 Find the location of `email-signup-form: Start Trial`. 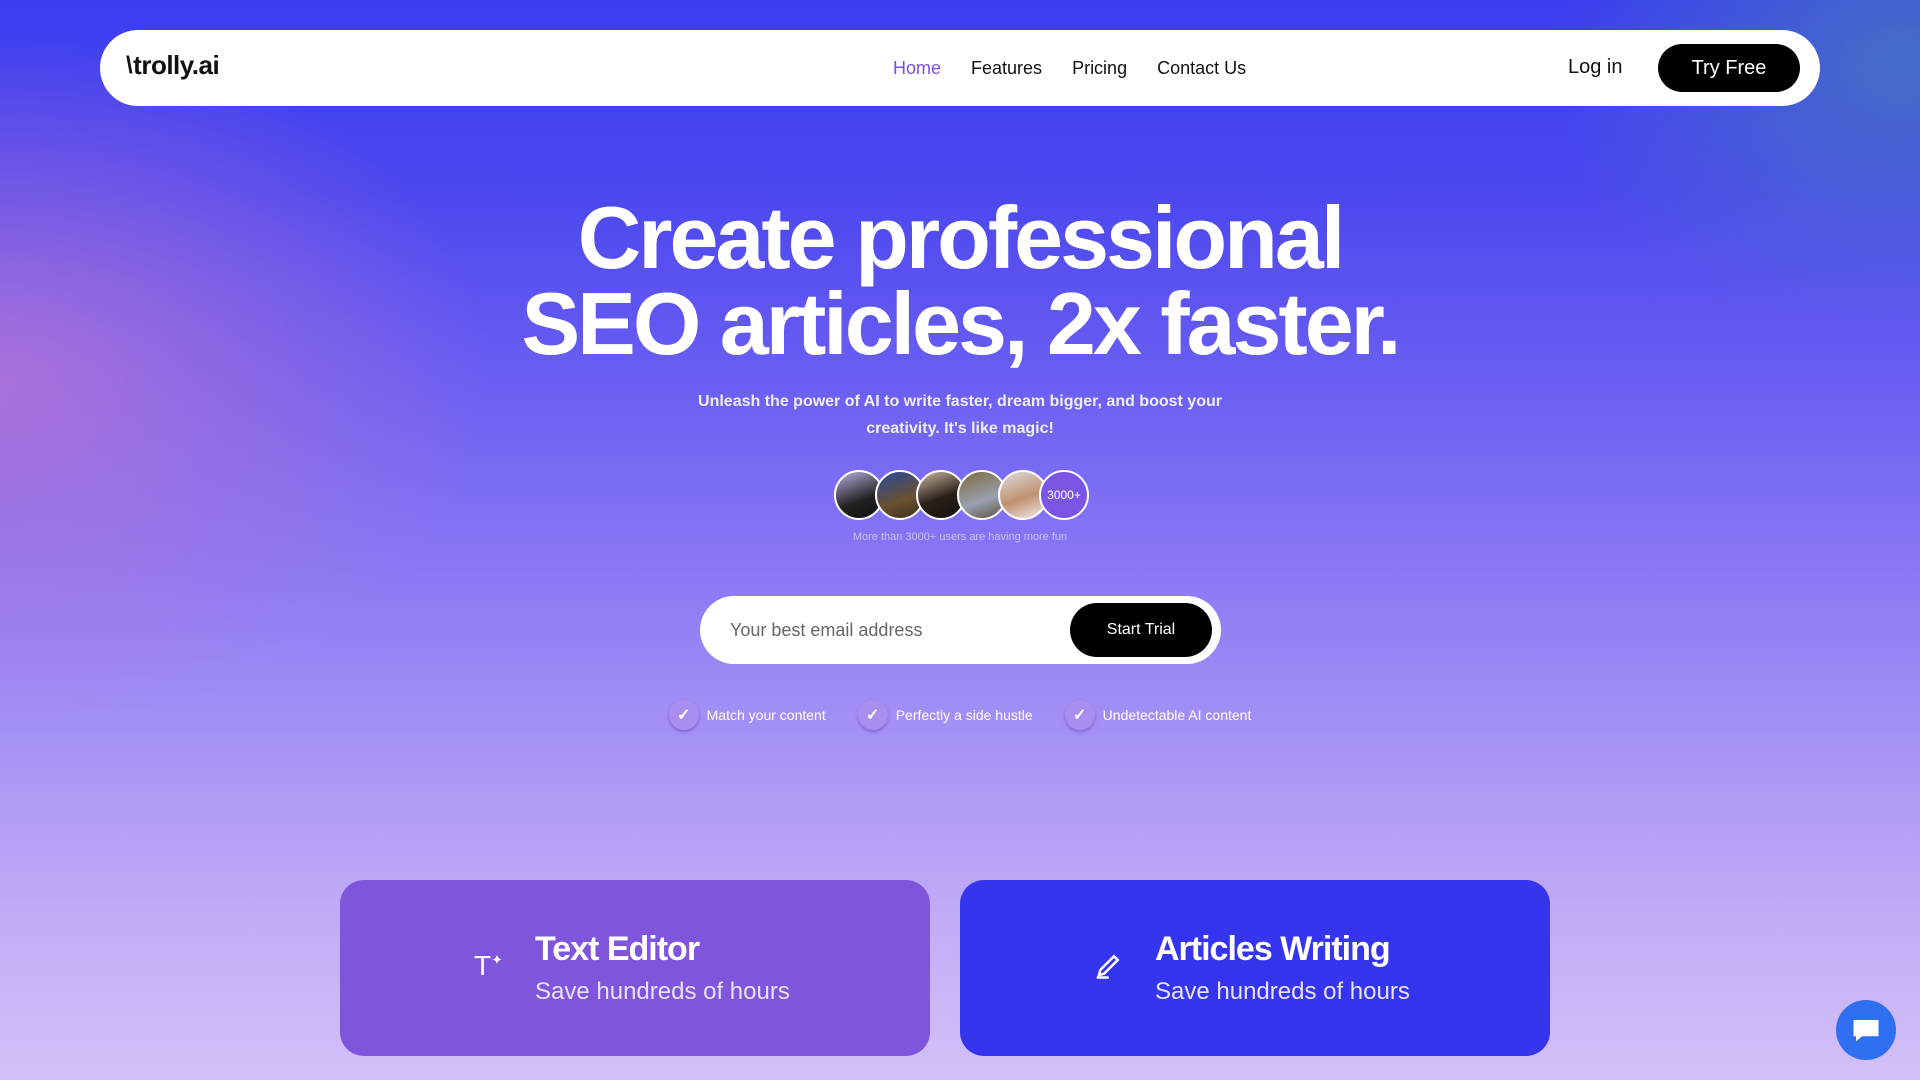

email-signup-form: Start Trial is located at coordinates (960, 630).